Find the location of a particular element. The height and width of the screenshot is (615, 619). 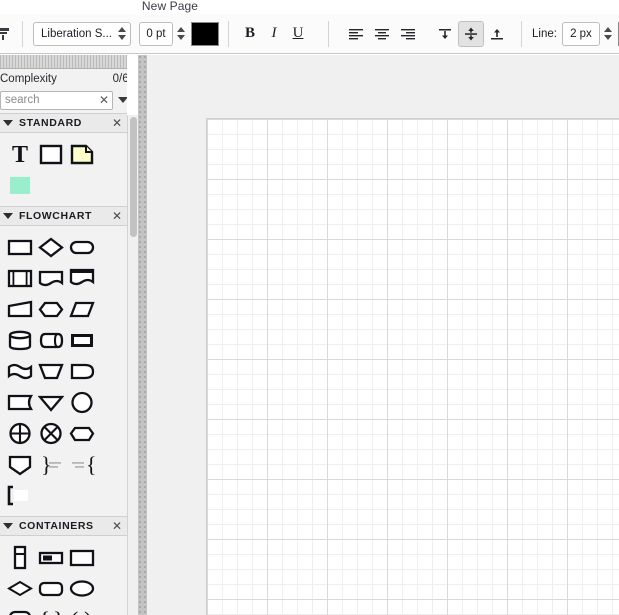

italic-label: I is located at coordinates (274, 33).